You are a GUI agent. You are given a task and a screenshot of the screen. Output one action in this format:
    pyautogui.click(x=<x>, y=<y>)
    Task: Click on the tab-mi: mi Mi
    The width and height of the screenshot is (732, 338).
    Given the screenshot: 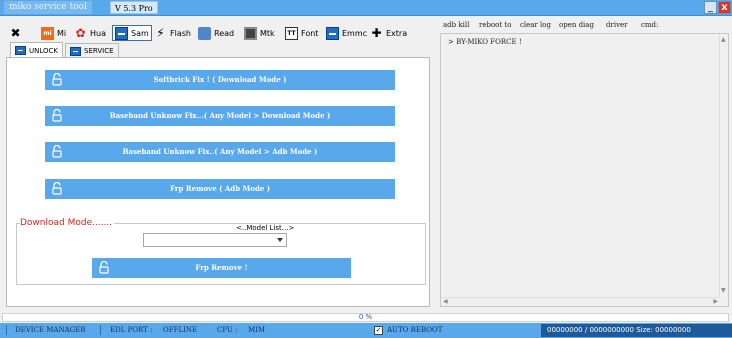 What is the action you would take?
    pyautogui.click(x=53, y=33)
    